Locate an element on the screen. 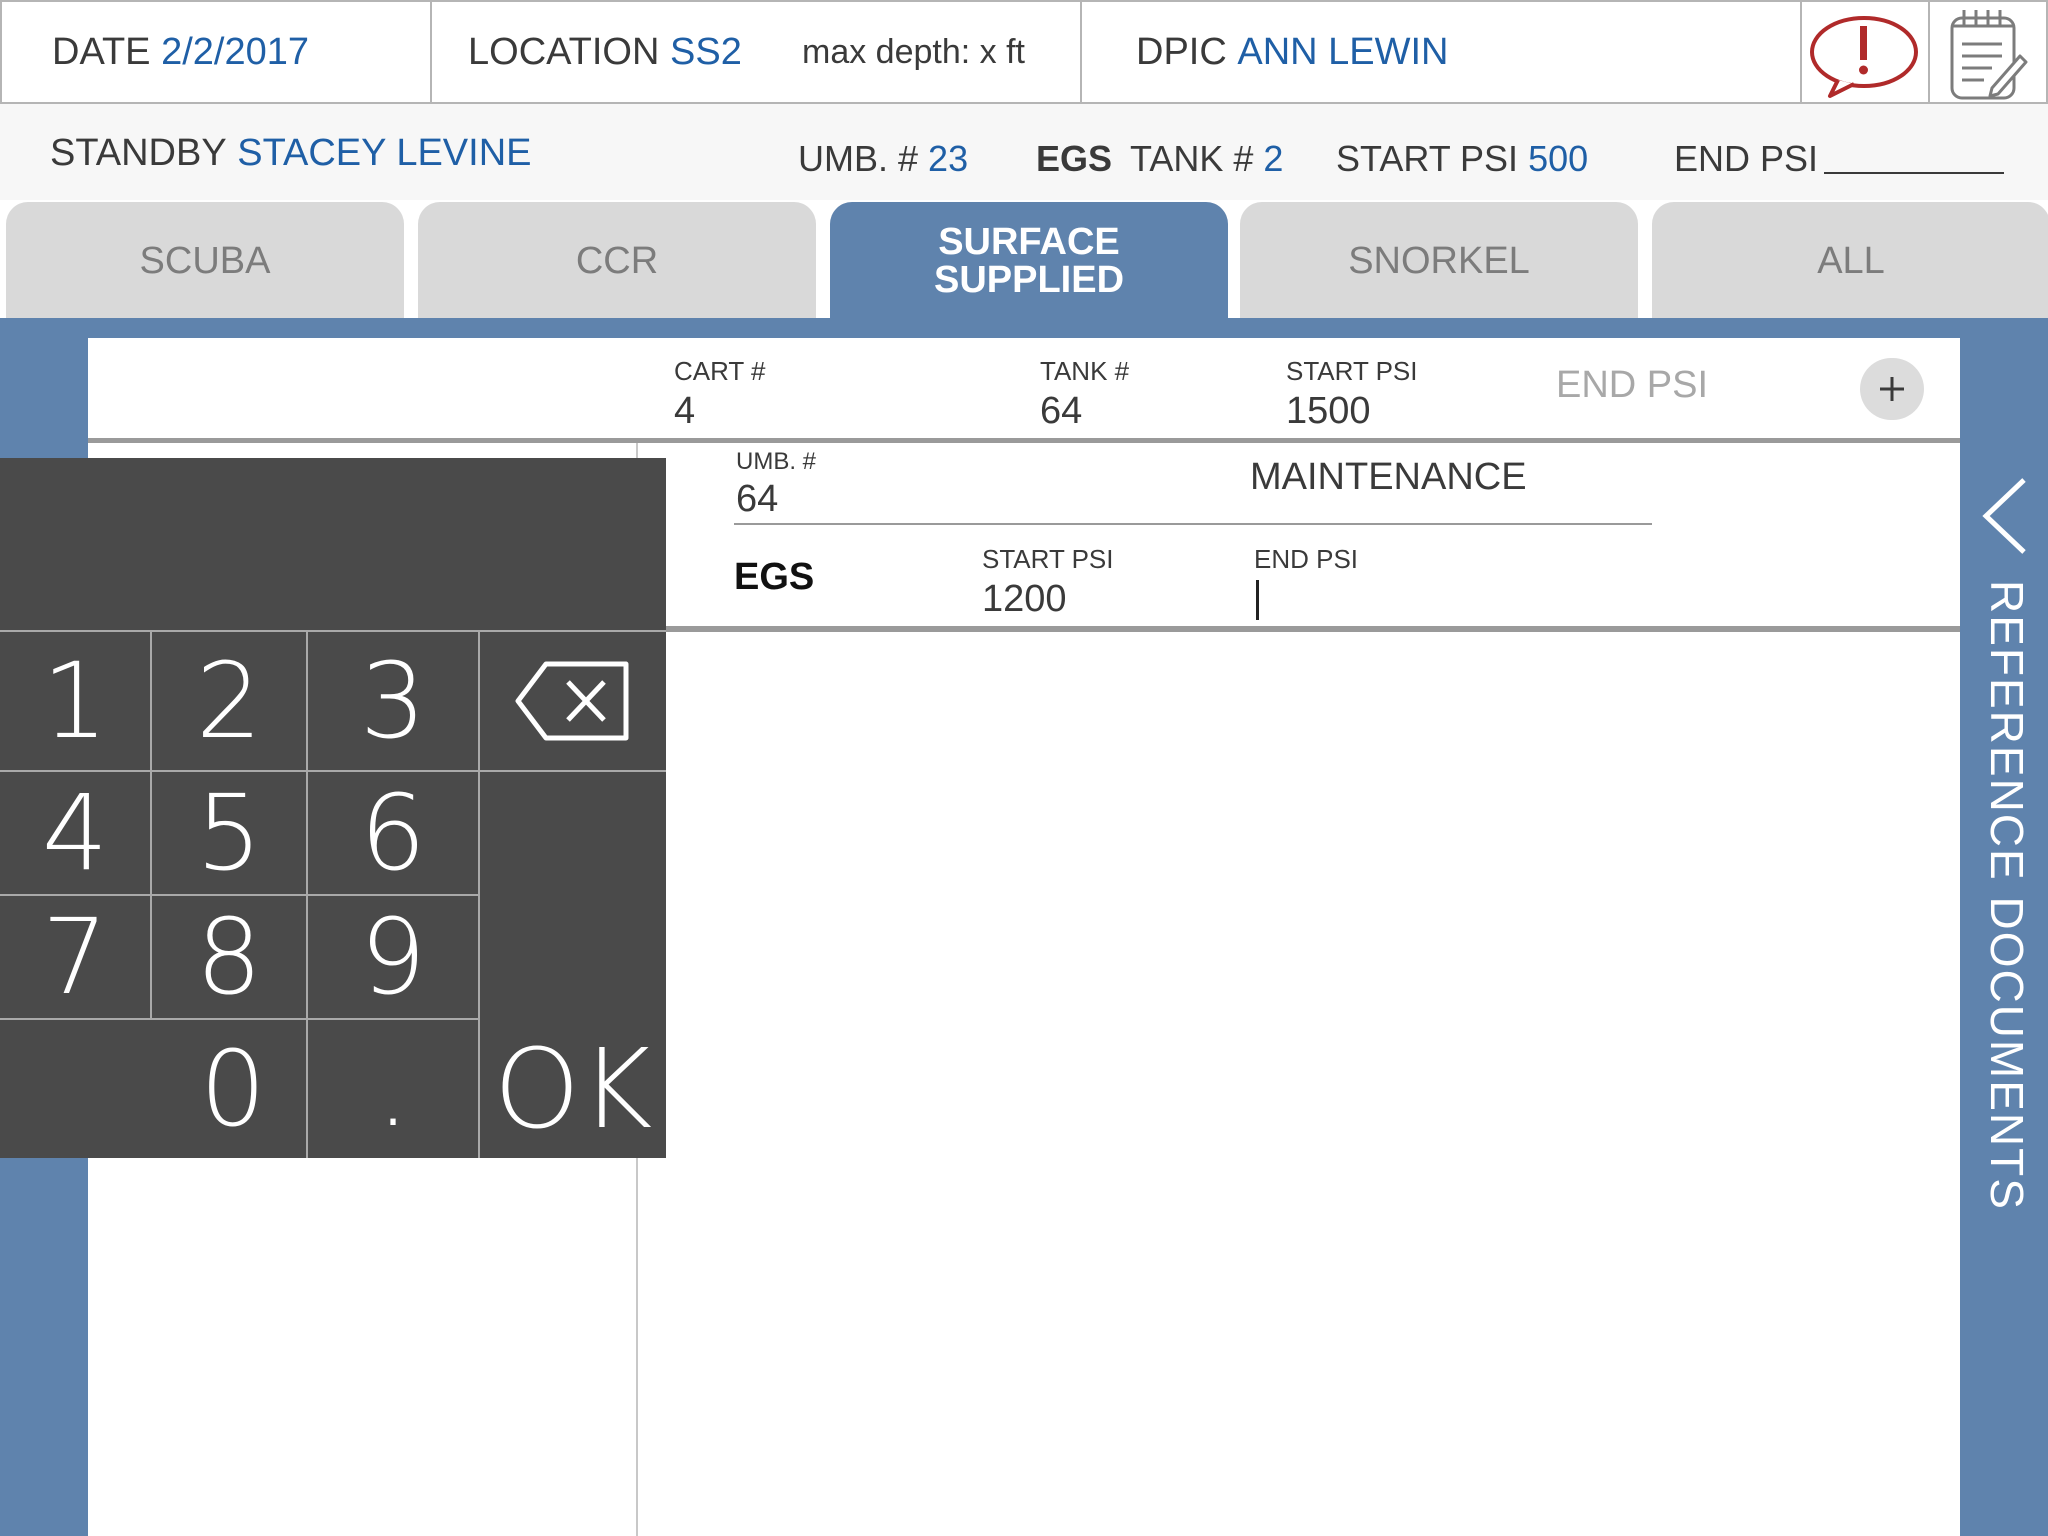 This screenshot has width=2048, height=1536. diver-start-psi-value: 1200 is located at coordinates (1024, 599).